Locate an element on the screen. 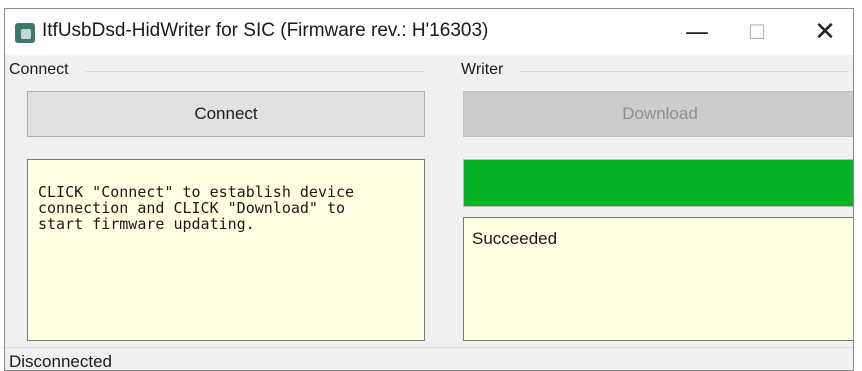 The width and height of the screenshot is (862, 371). result-text: Succeeded is located at coordinates (515, 238).